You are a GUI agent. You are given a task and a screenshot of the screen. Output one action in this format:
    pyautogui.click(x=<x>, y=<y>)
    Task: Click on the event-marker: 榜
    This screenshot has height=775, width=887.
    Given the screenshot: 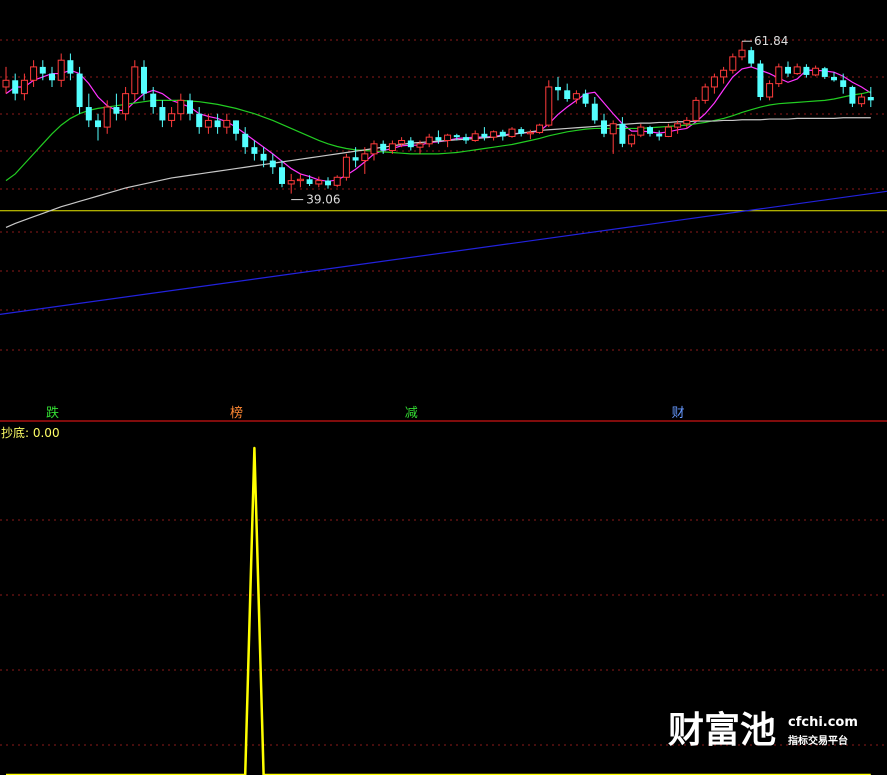 What is the action you would take?
    pyautogui.click(x=236, y=413)
    